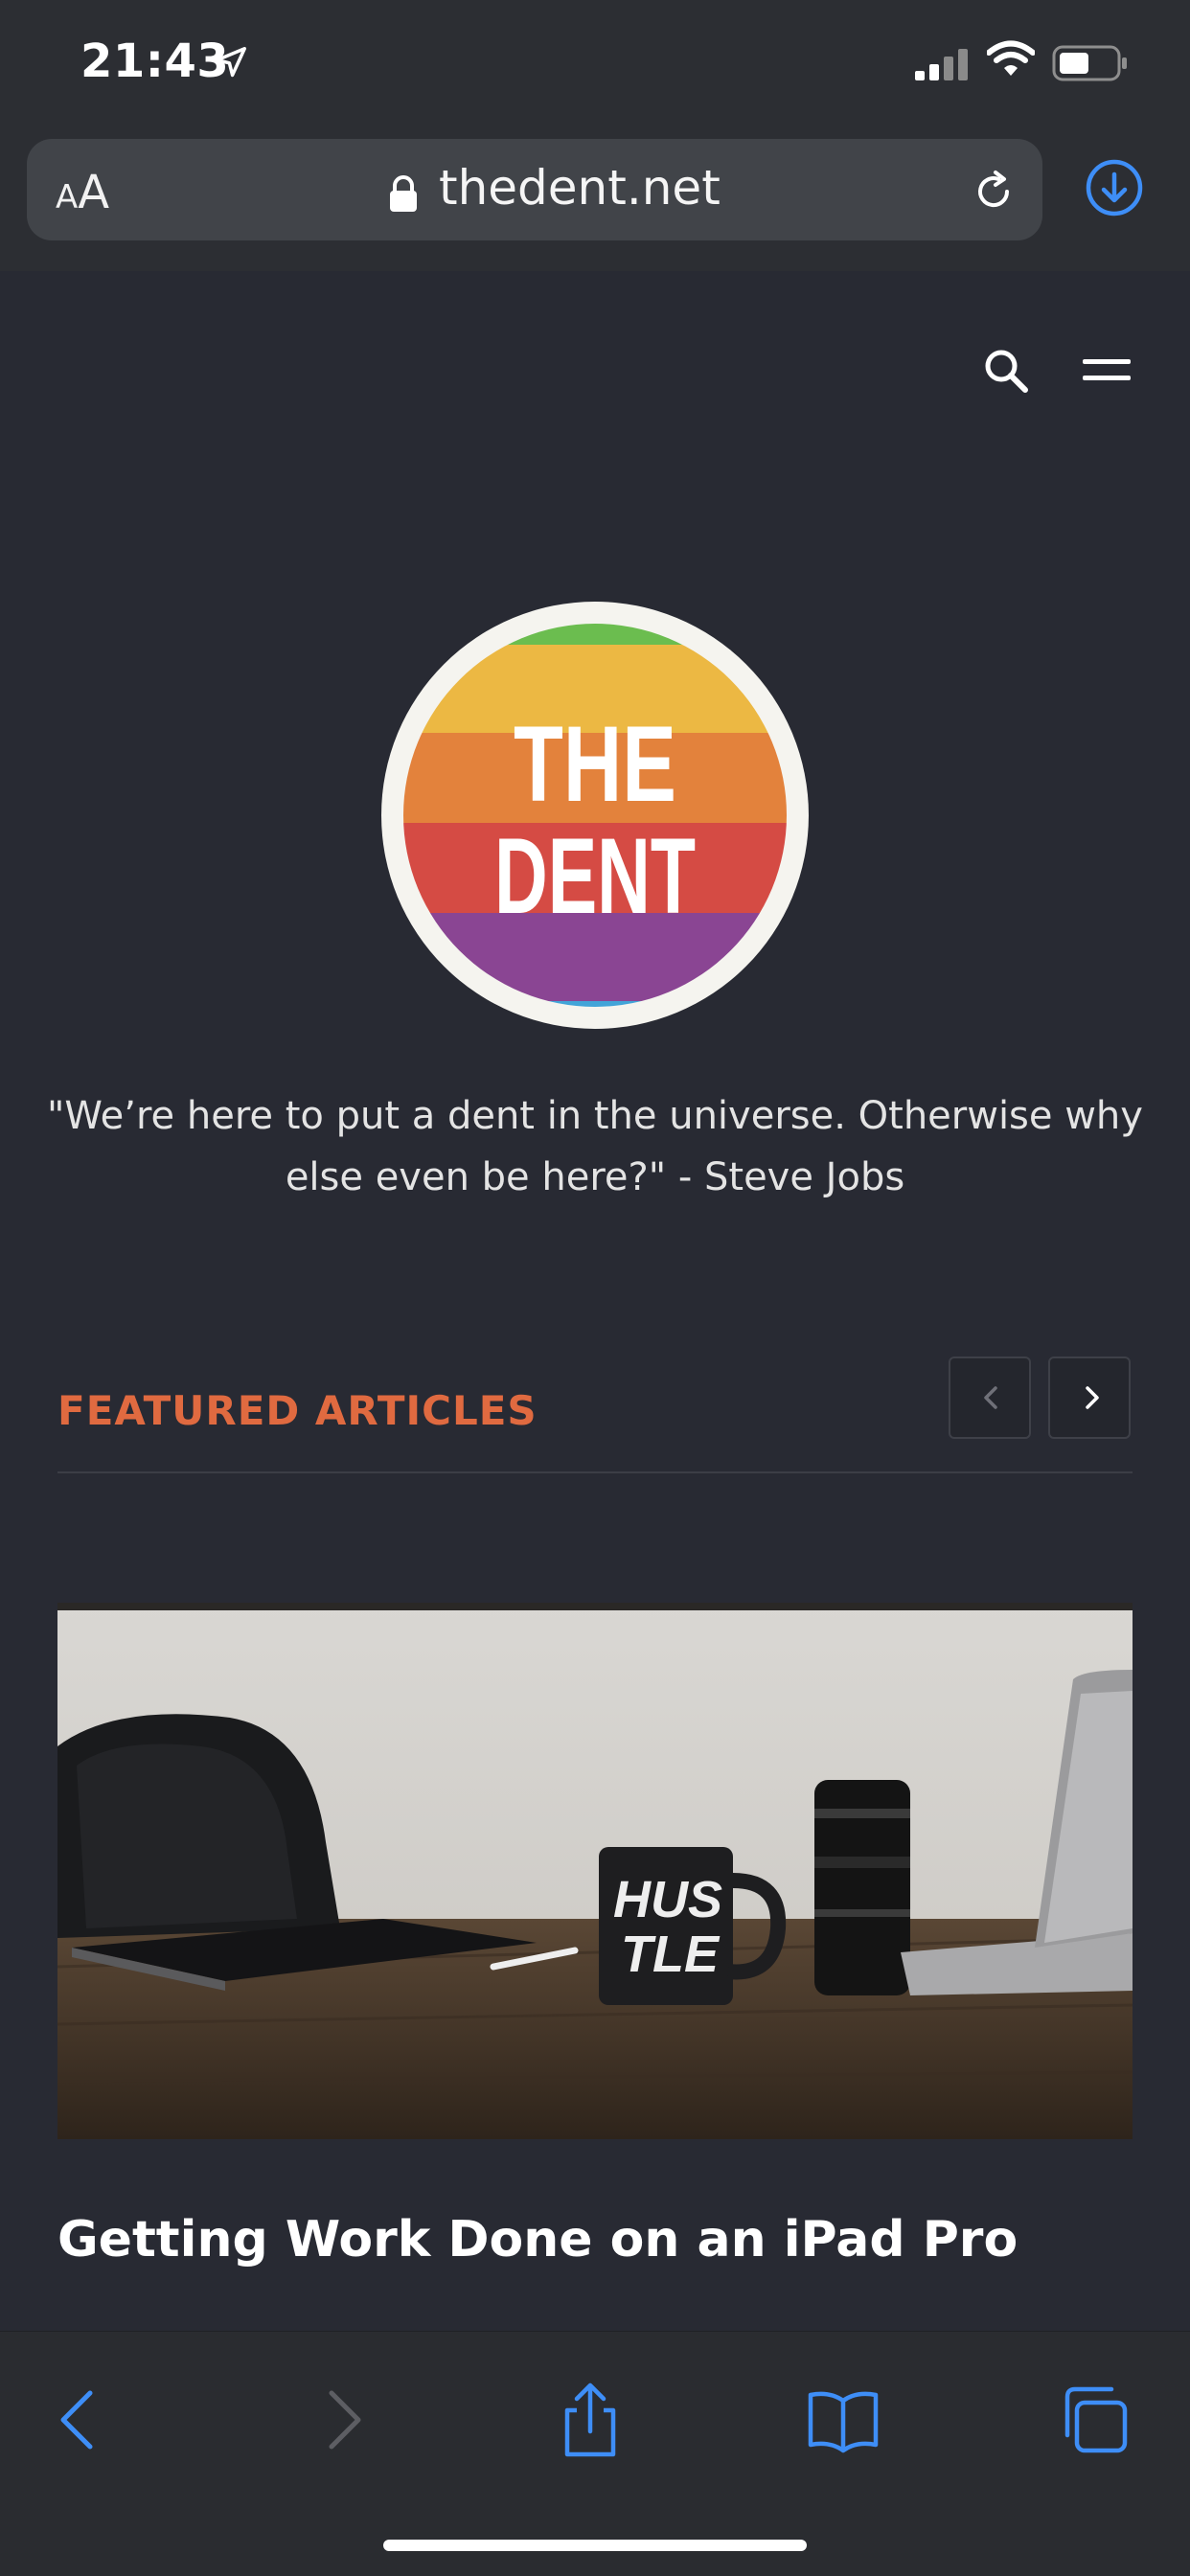  What do you see at coordinates (1095, 2420) in the screenshot?
I see `tabs-icon` at bounding box center [1095, 2420].